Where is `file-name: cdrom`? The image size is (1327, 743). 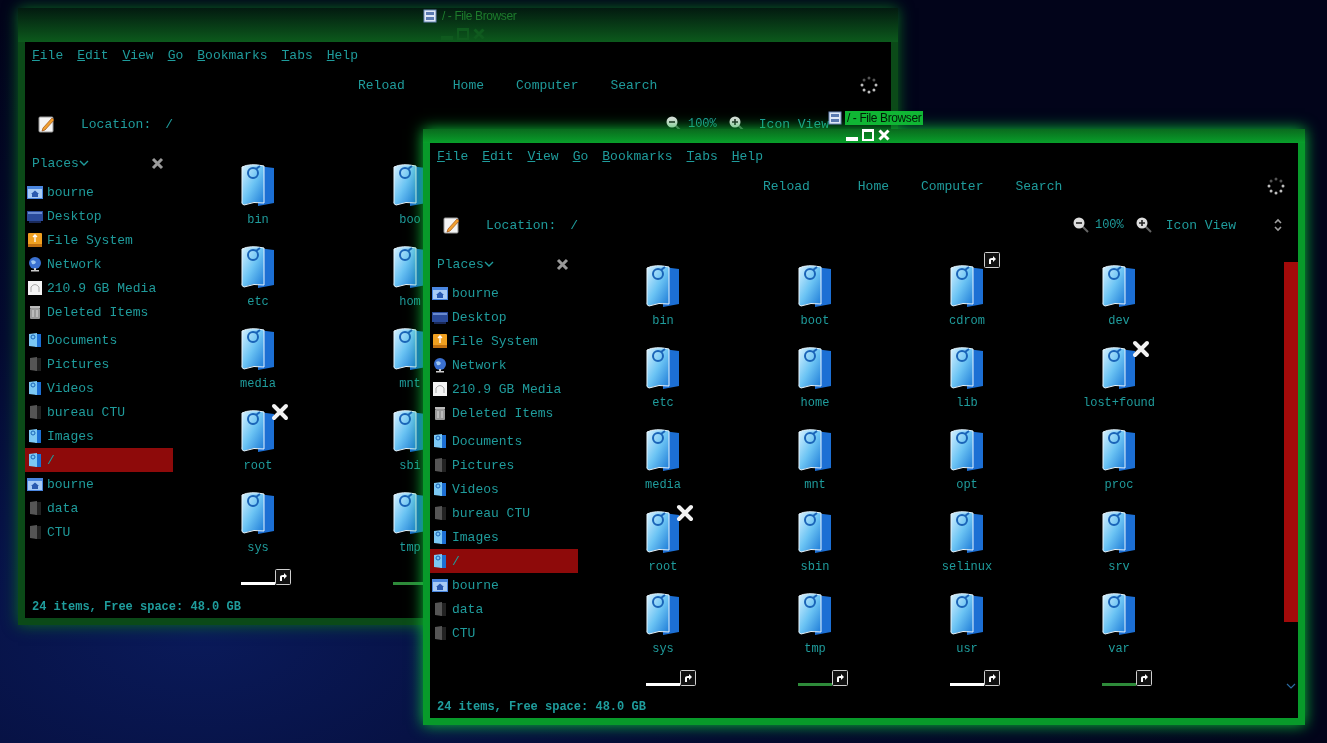 file-name: cdrom is located at coordinates (967, 321).